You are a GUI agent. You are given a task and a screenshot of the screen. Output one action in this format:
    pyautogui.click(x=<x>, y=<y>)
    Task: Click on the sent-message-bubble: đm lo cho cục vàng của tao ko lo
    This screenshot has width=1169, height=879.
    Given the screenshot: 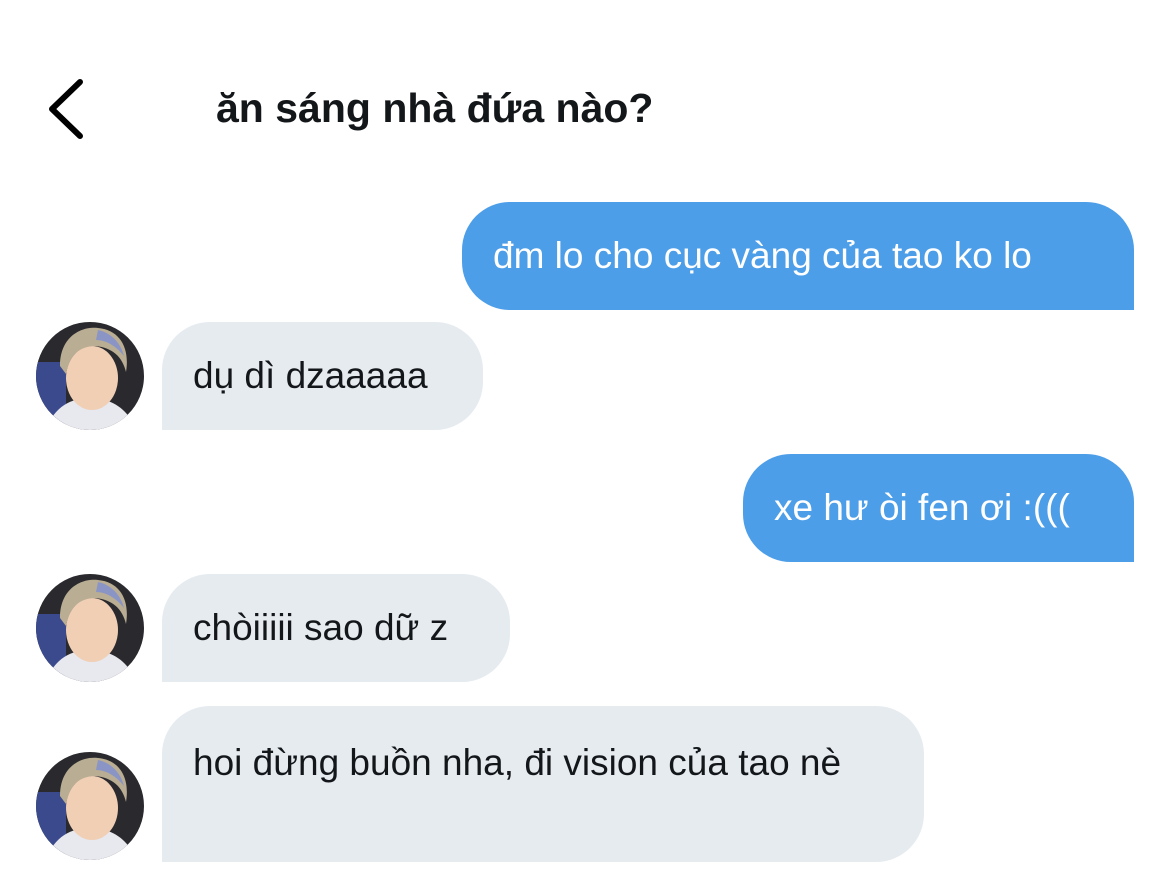 What is the action you would take?
    pyautogui.click(x=798, y=256)
    